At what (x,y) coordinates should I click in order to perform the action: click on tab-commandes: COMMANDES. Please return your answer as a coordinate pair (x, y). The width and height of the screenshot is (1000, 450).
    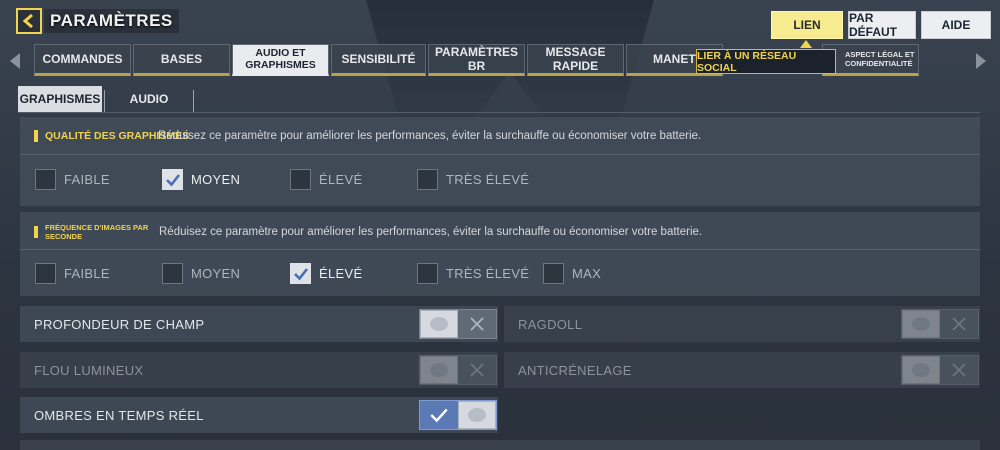
    Looking at the image, I should click on (82, 60).